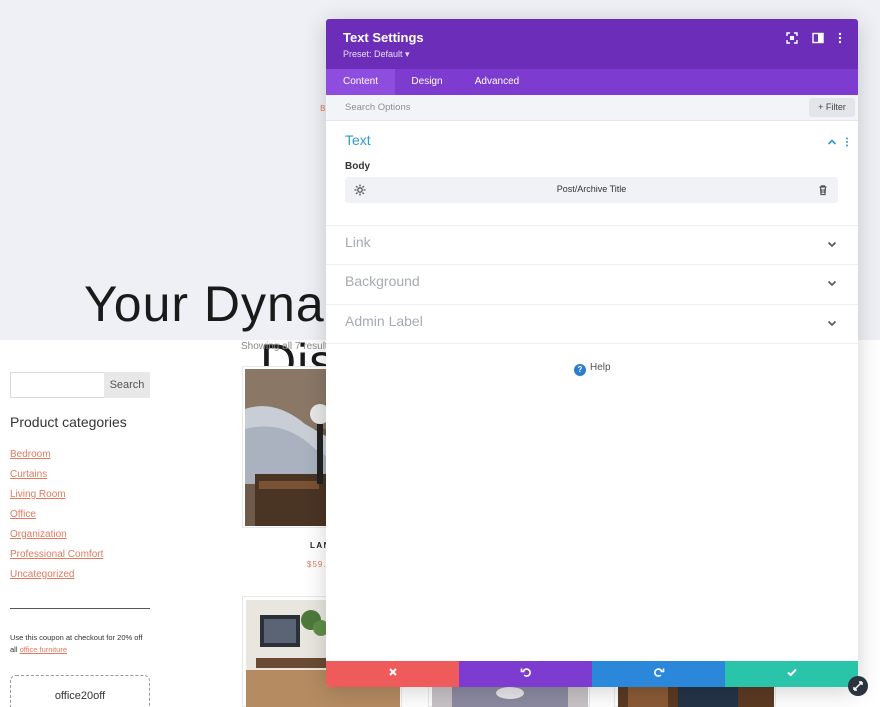  What do you see at coordinates (600, 367) in the screenshot?
I see `help-label: Help` at bounding box center [600, 367].